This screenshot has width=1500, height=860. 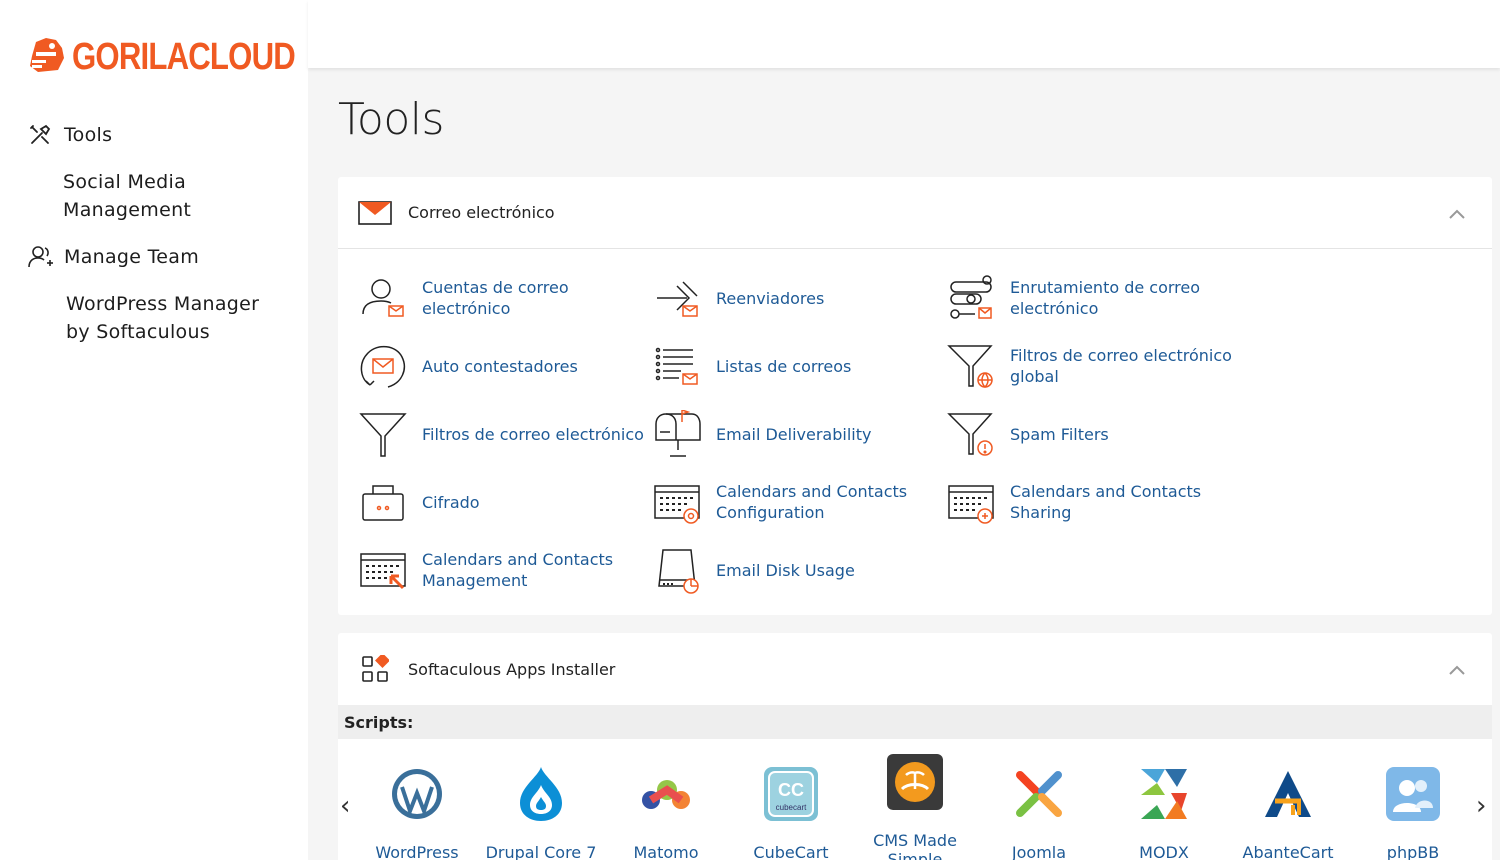 I want to click on disk-usage-icon, so click(x=677, y=570).